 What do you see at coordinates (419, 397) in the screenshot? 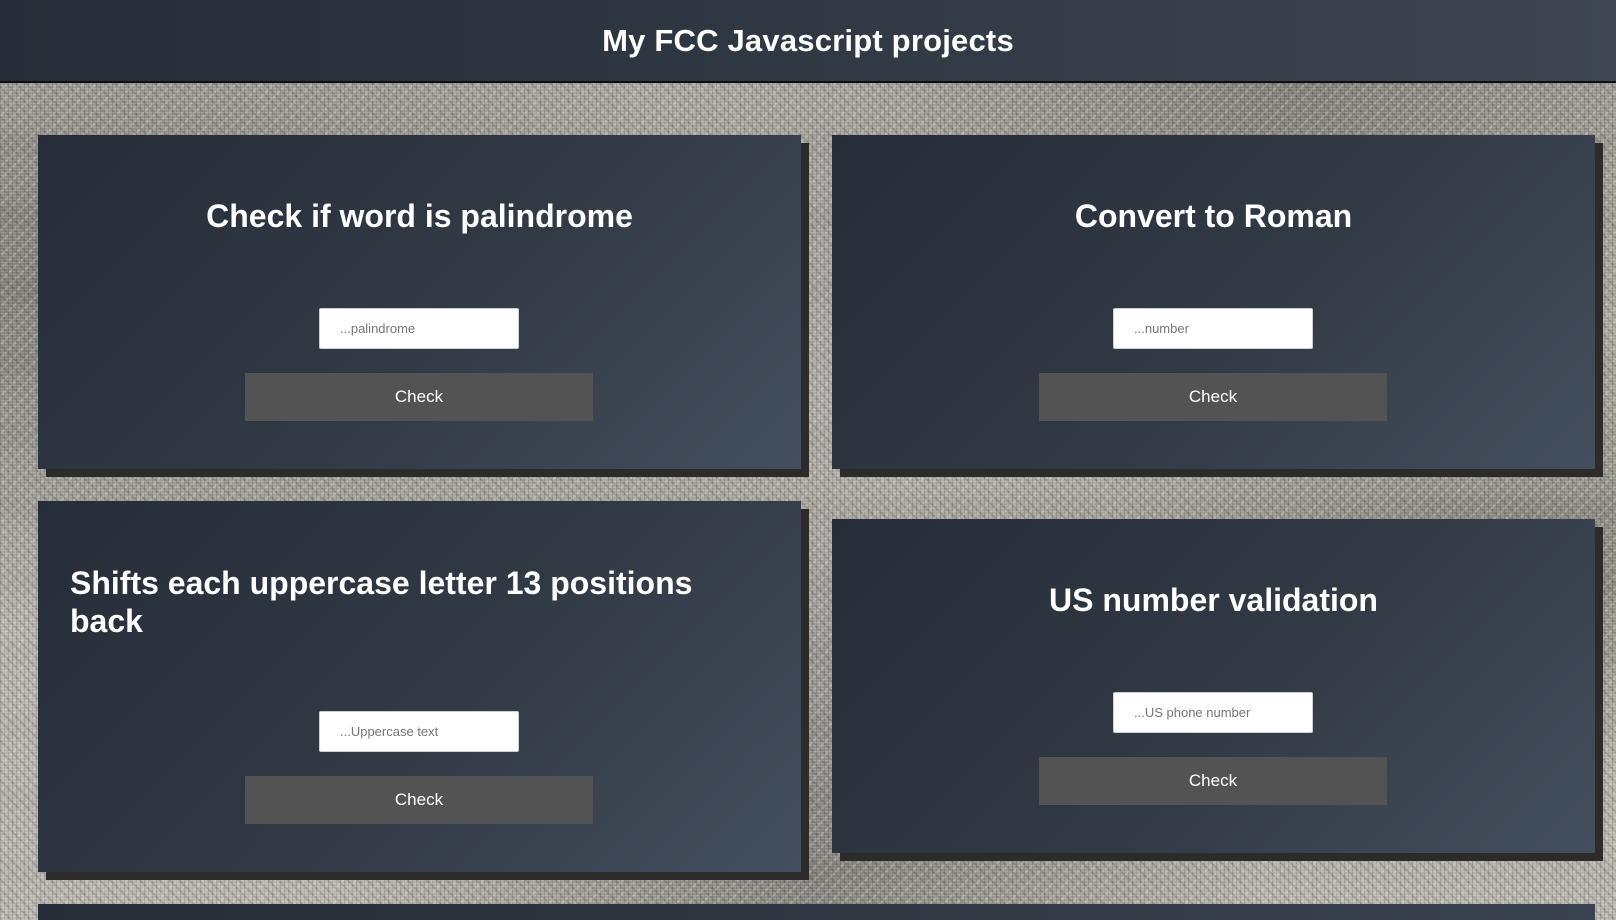
I see `palindrome-check-button: Check` at bounding box center [419, 397].